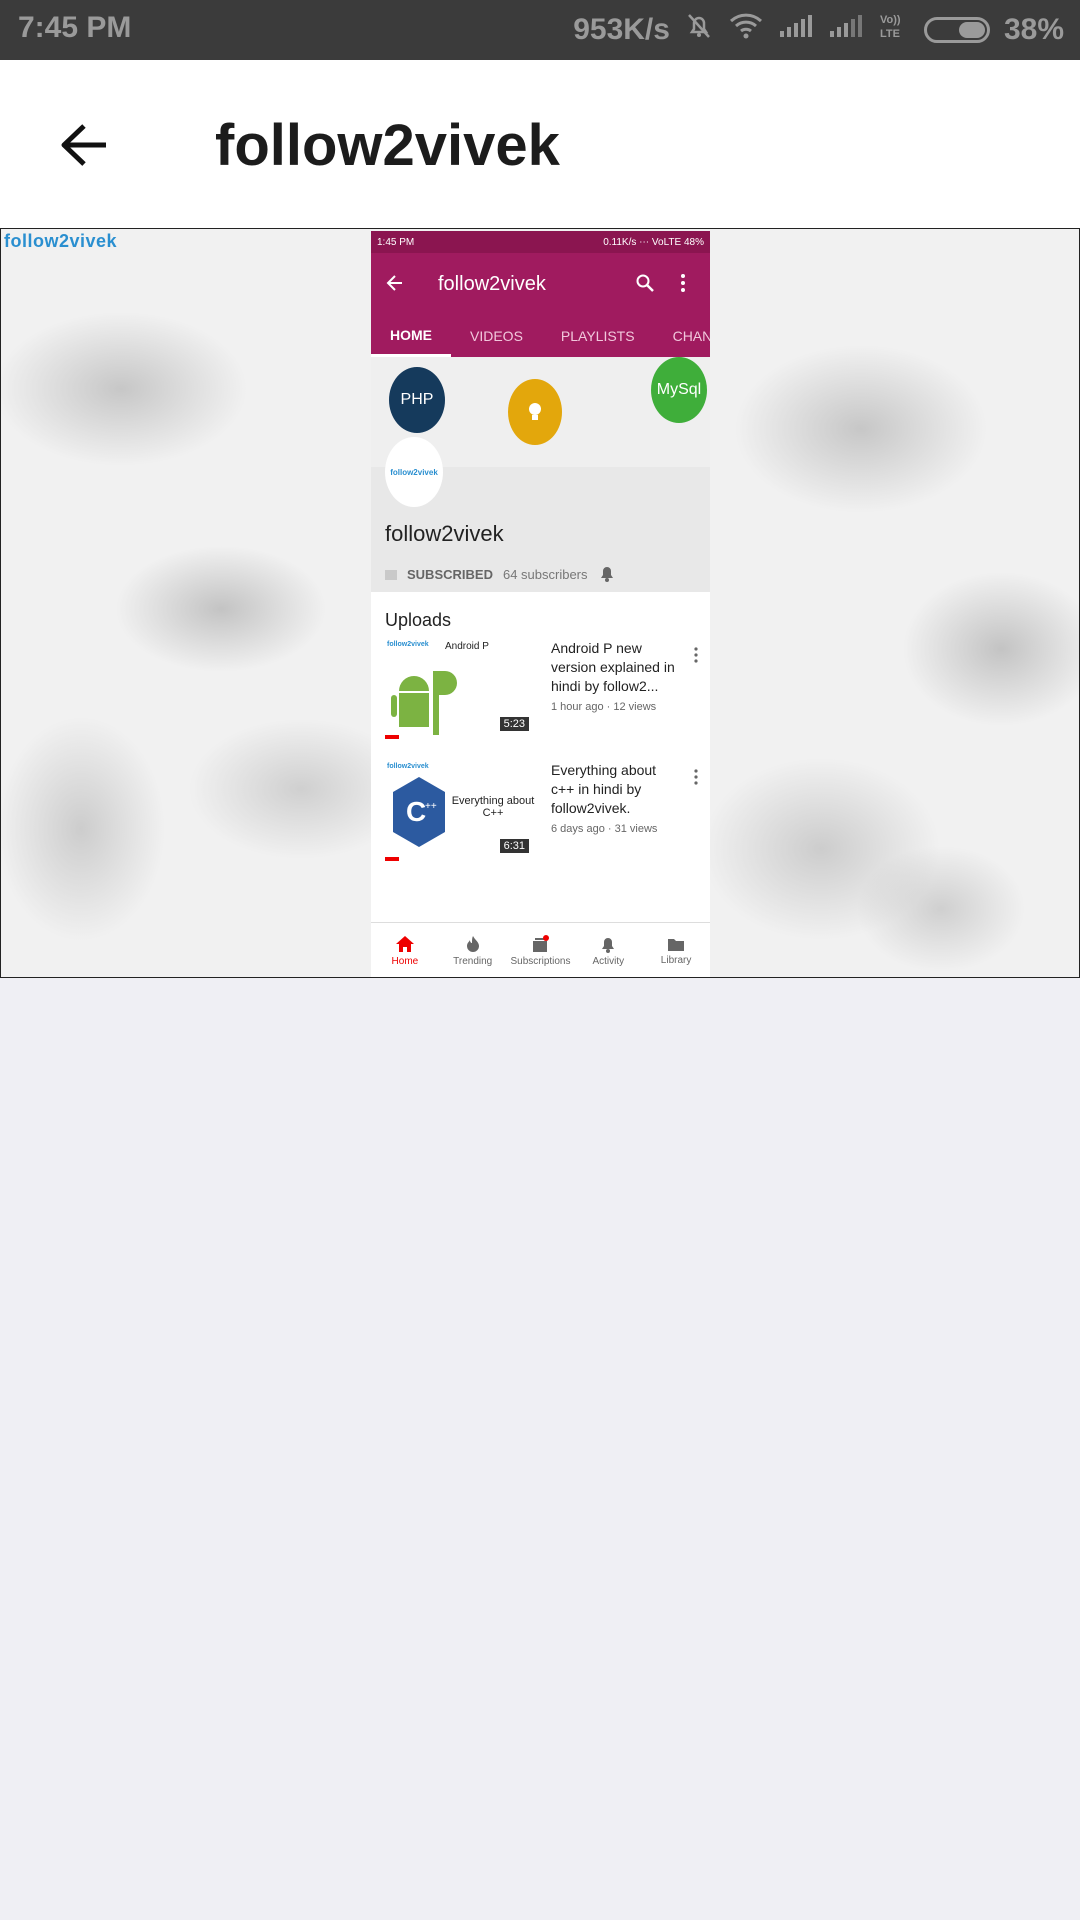  I want to click on mute-bell-icon, so click(699, 30).